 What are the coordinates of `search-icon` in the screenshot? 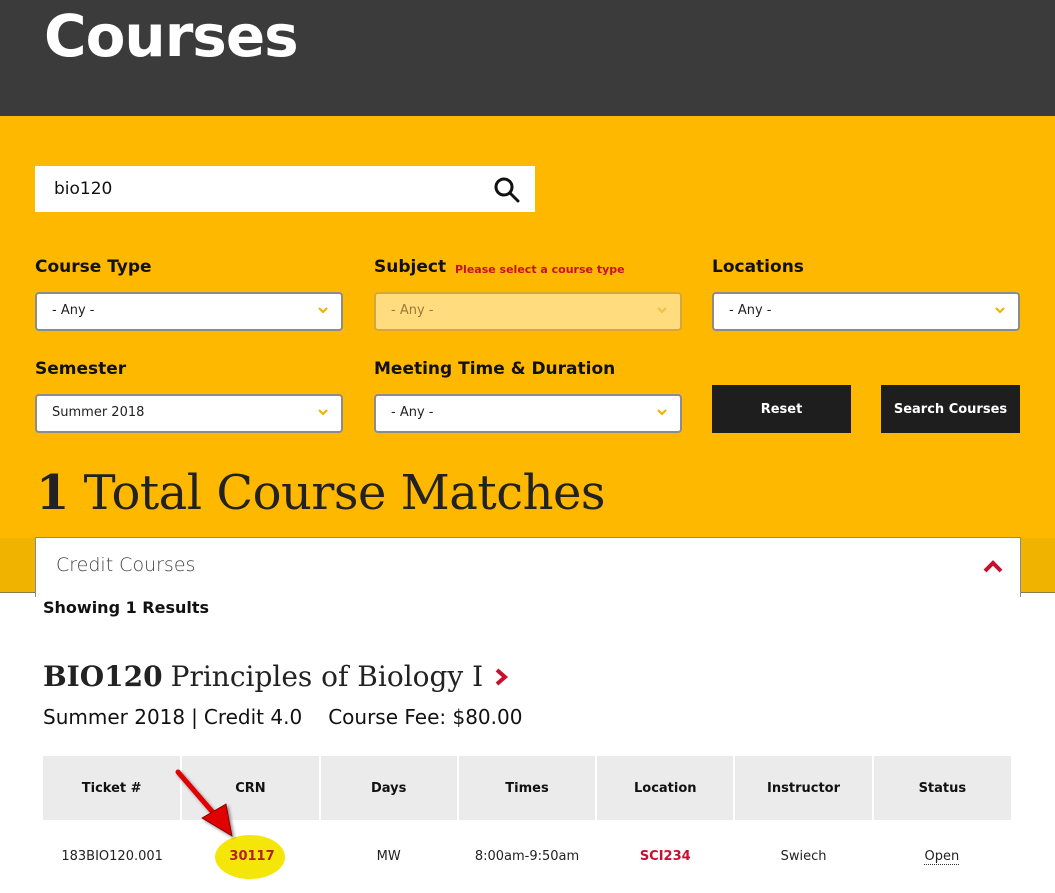 It's located at (507, 190).